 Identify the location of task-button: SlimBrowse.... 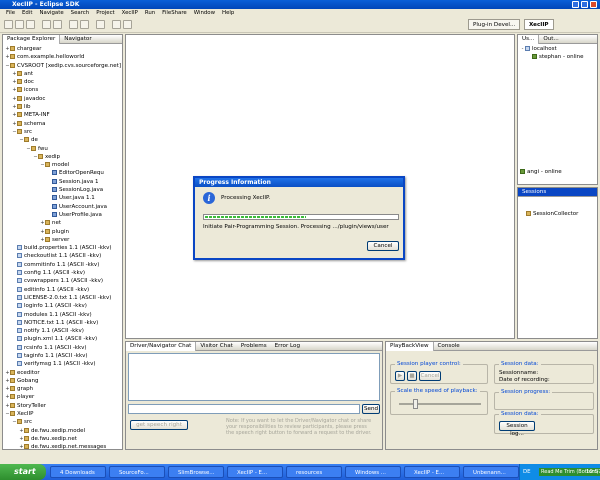
(196, 472).